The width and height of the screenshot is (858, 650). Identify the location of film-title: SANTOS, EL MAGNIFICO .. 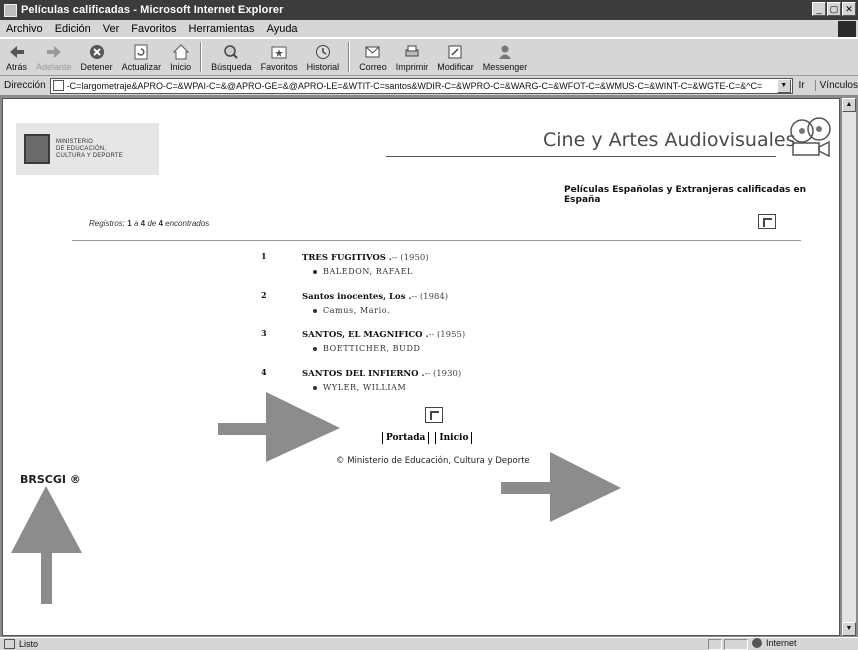
(365, 335).